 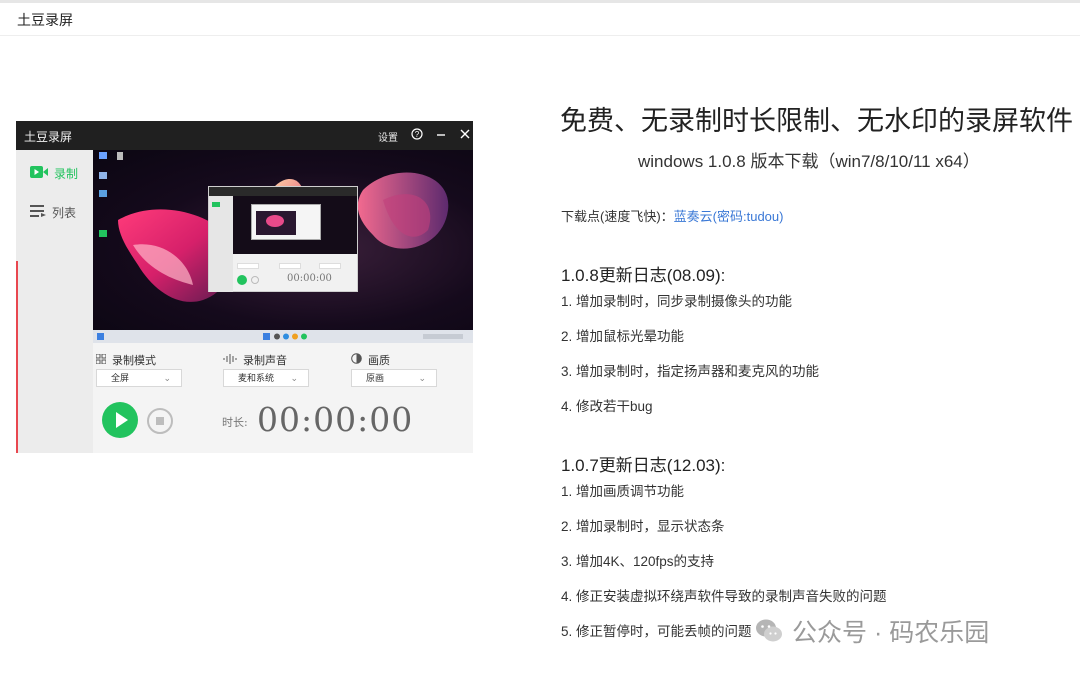 What do you see at coordinates (120, 420) in the screenshot?
I see `start-record-button` at bounding box center [120, 420].